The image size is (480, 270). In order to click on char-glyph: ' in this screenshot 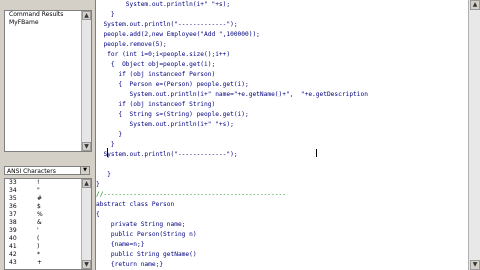, I will do `click(38, 230)`.